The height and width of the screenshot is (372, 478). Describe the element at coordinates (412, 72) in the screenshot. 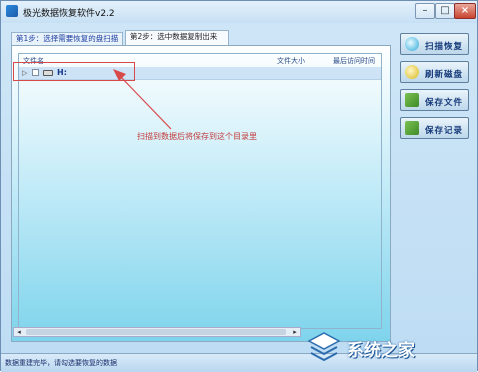

I see `refresh-disk-icon` at that location.